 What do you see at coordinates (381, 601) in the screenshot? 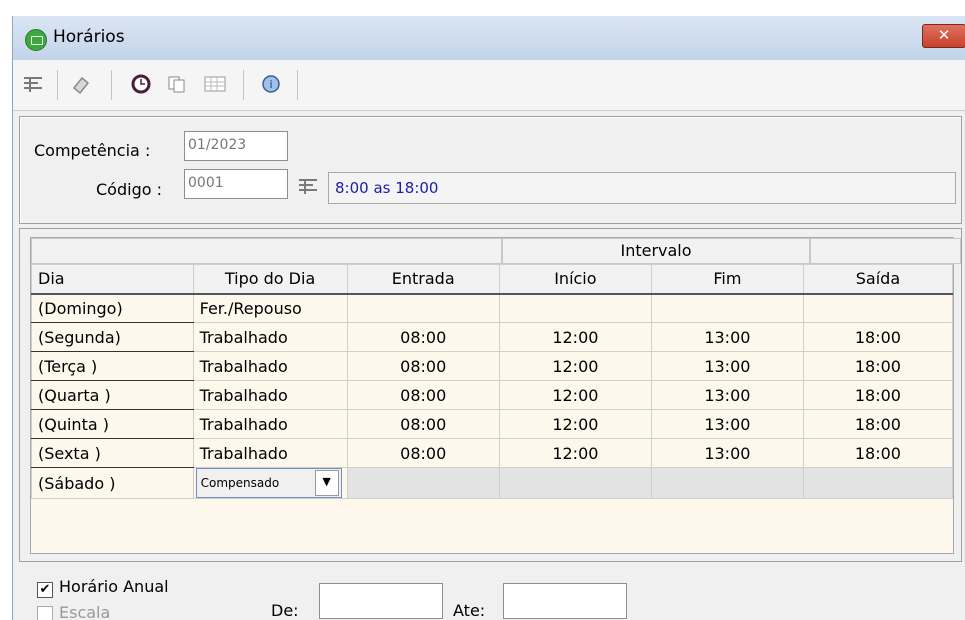
I see `de-input` at bounding box center [381, 601].